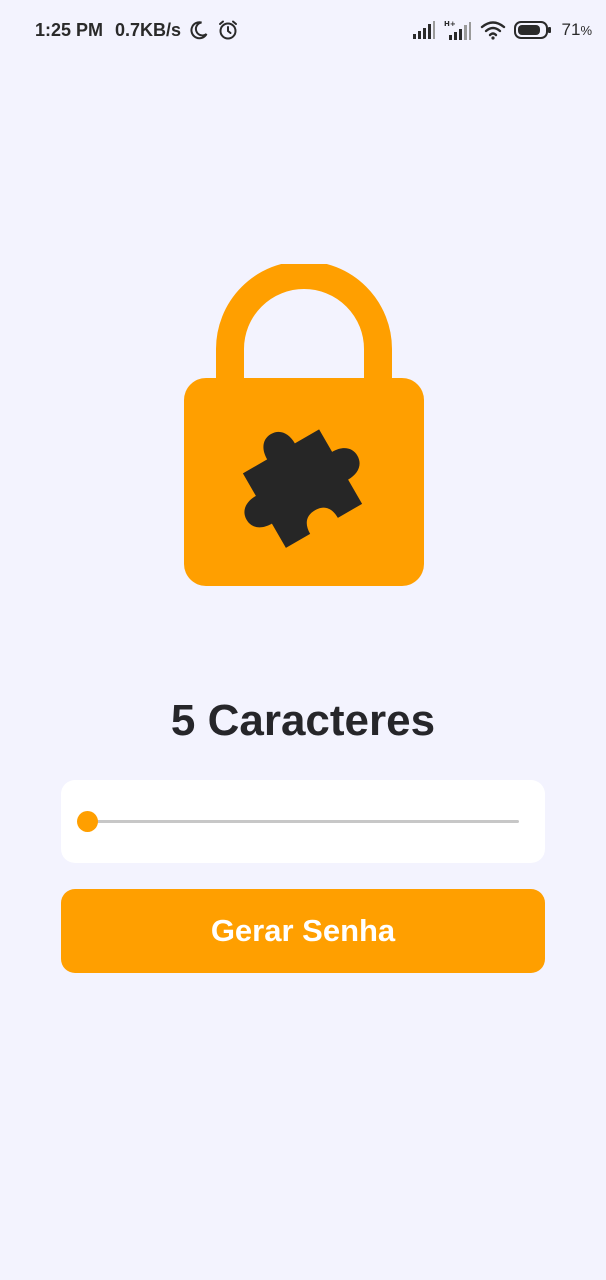  What do you see at coordinates (69, 29) in the screenshot?
I see `status-time: 1:25 PM` at bounding box center [69, 29].